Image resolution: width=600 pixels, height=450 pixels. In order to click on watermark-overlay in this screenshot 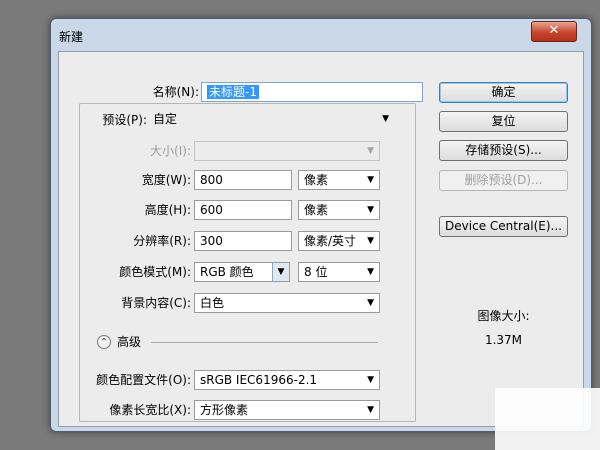, I will do `click(547, 419)`.